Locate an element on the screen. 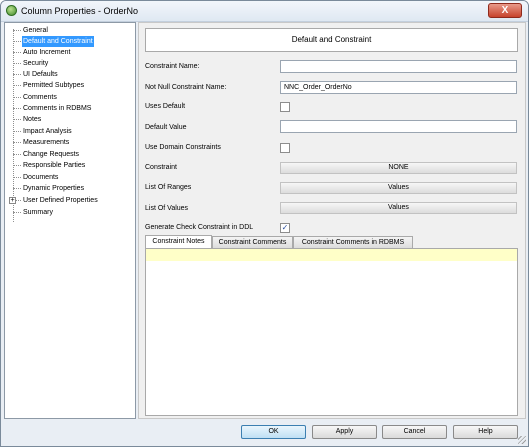 This screenshot has width=529, height=447. tree-item-user-defined-properties: + User Defined Properties is located at coordinates (70, 200).